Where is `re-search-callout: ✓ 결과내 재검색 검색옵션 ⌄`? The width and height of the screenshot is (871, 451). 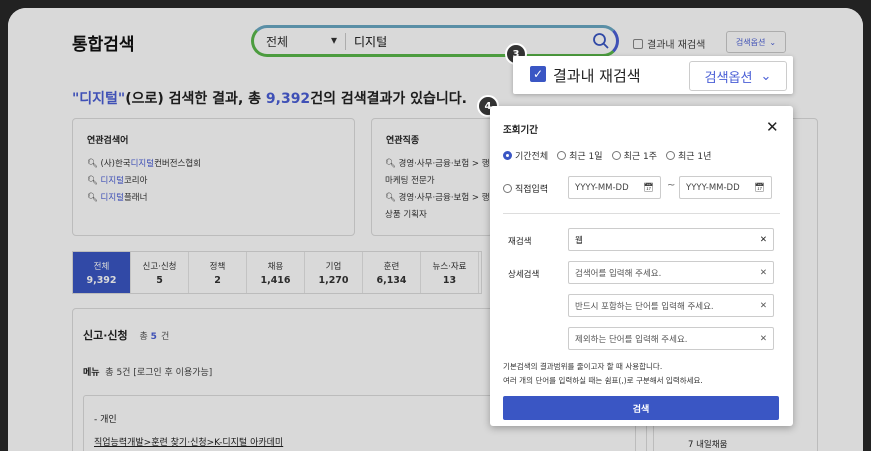
re-search-callout: ✓ 결과내 재검색 검색옵션 ⌄ is located at coordinates (653, 75).